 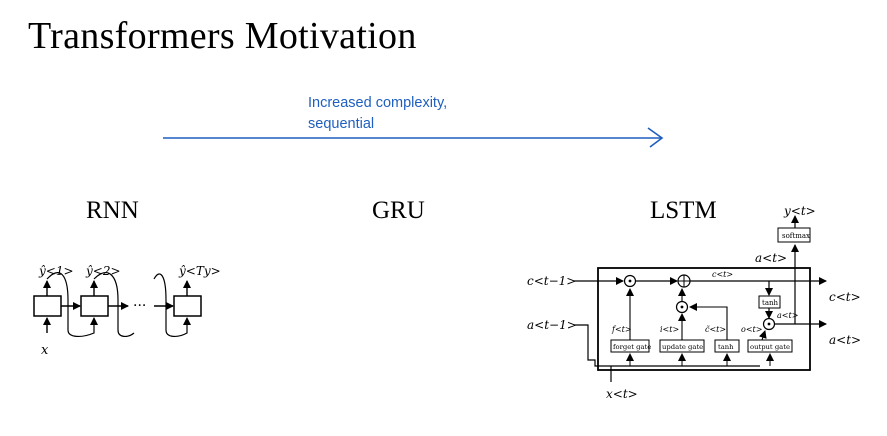 I want to click on rnn-input-x: x, so click(x=45, y=350).